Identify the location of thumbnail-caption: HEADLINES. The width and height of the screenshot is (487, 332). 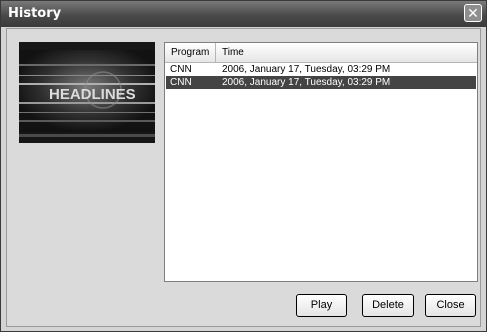
(92, 94).